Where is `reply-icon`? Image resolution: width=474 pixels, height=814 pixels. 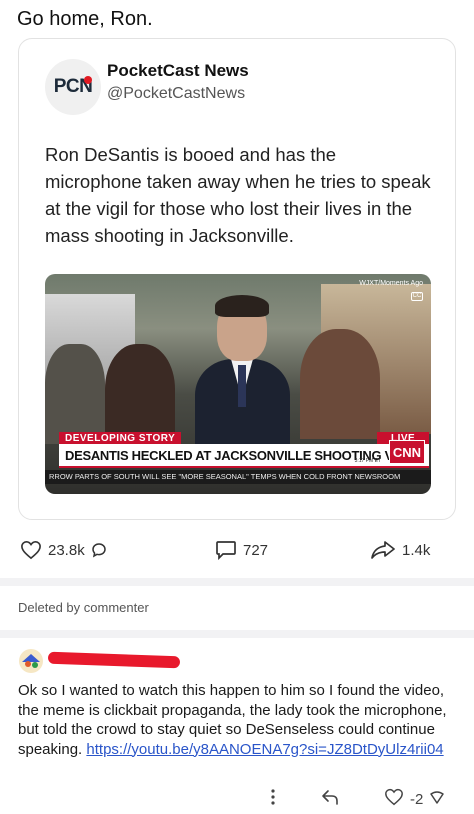 reply-icon is located at coordinates (330, 799).